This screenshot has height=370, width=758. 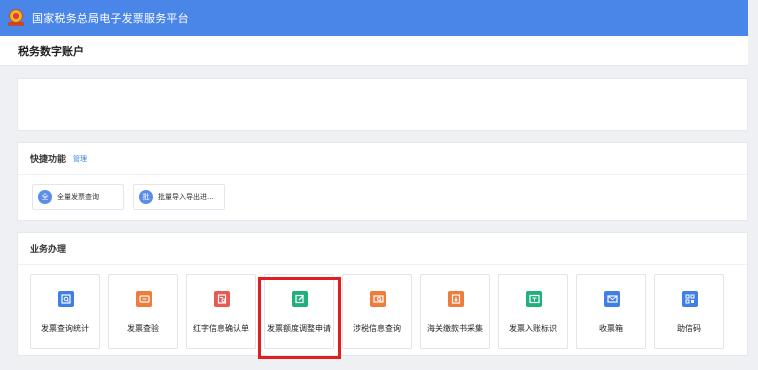 I want to click on red-letter-doc-icon, so click(x=222, y=299).